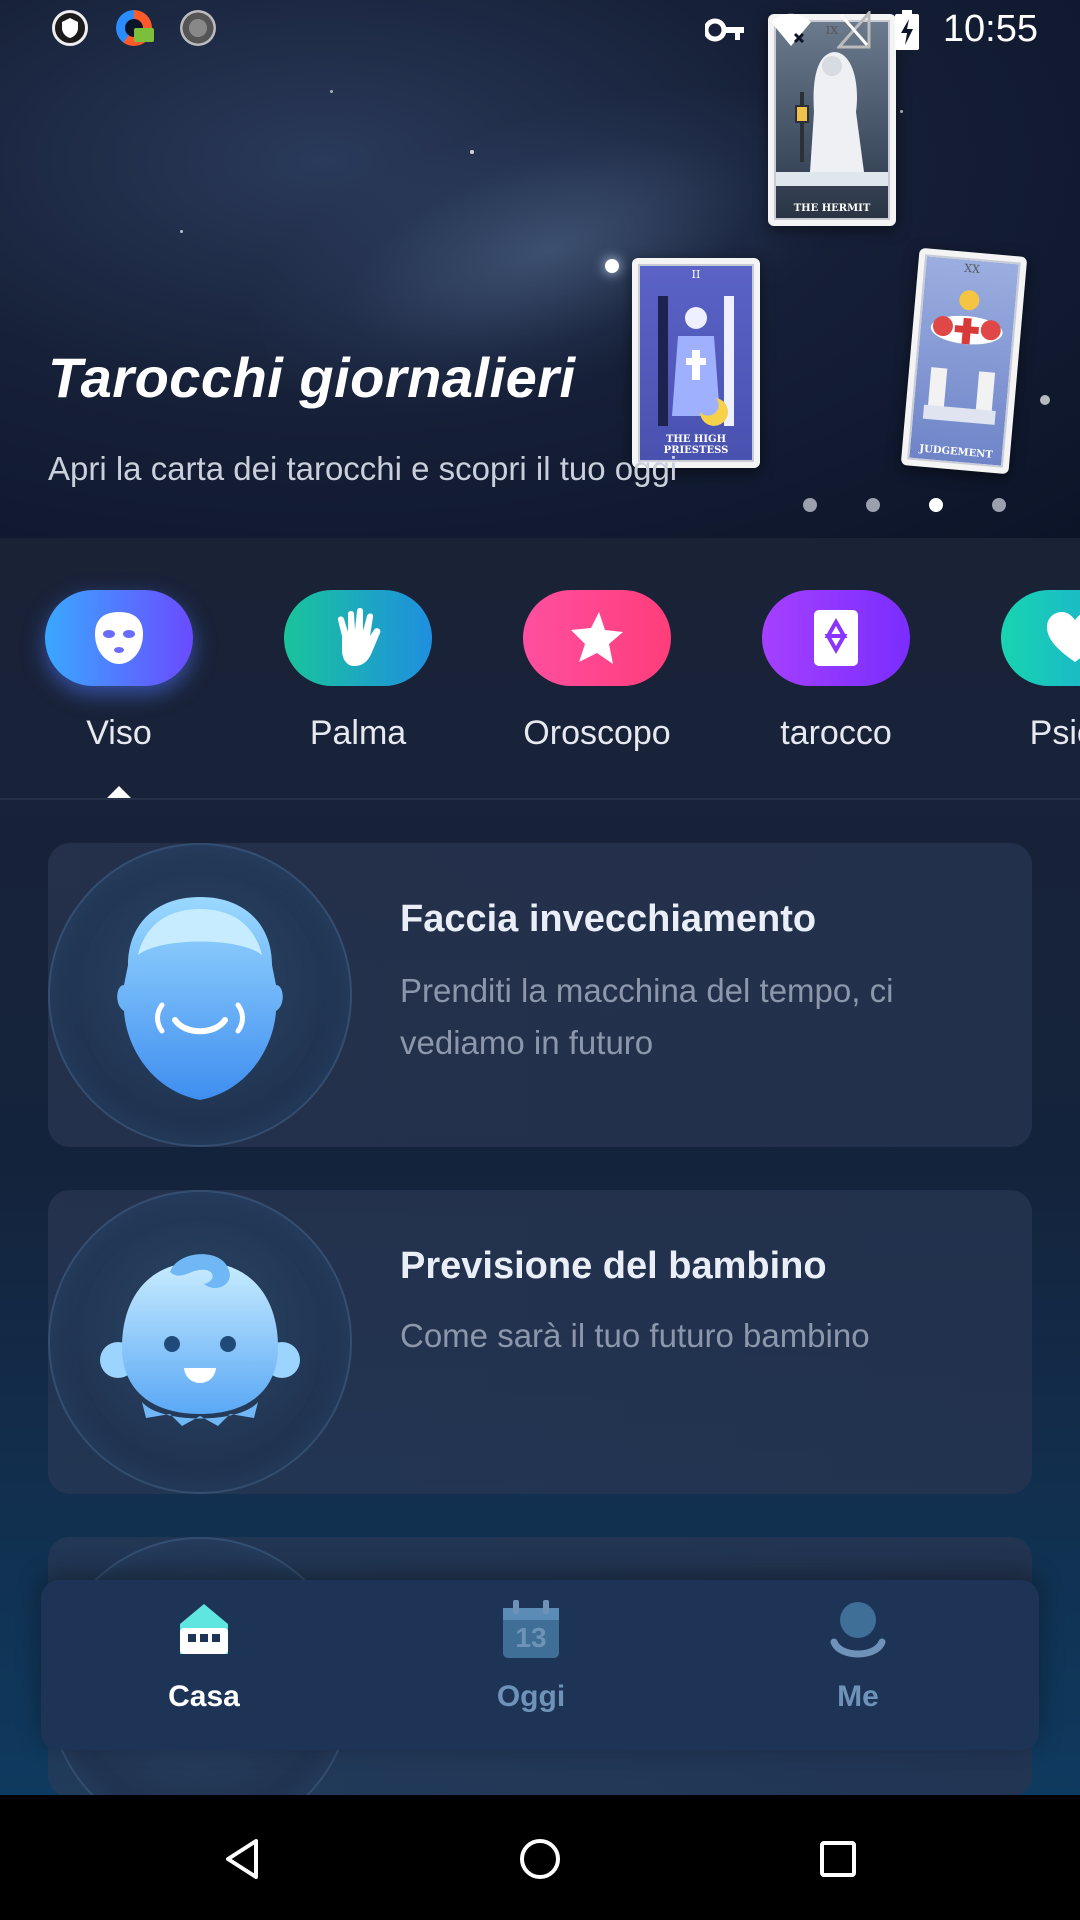 This screenshot has height=1920, width=1080. I want to click on hand-icon, so click(359, 637).